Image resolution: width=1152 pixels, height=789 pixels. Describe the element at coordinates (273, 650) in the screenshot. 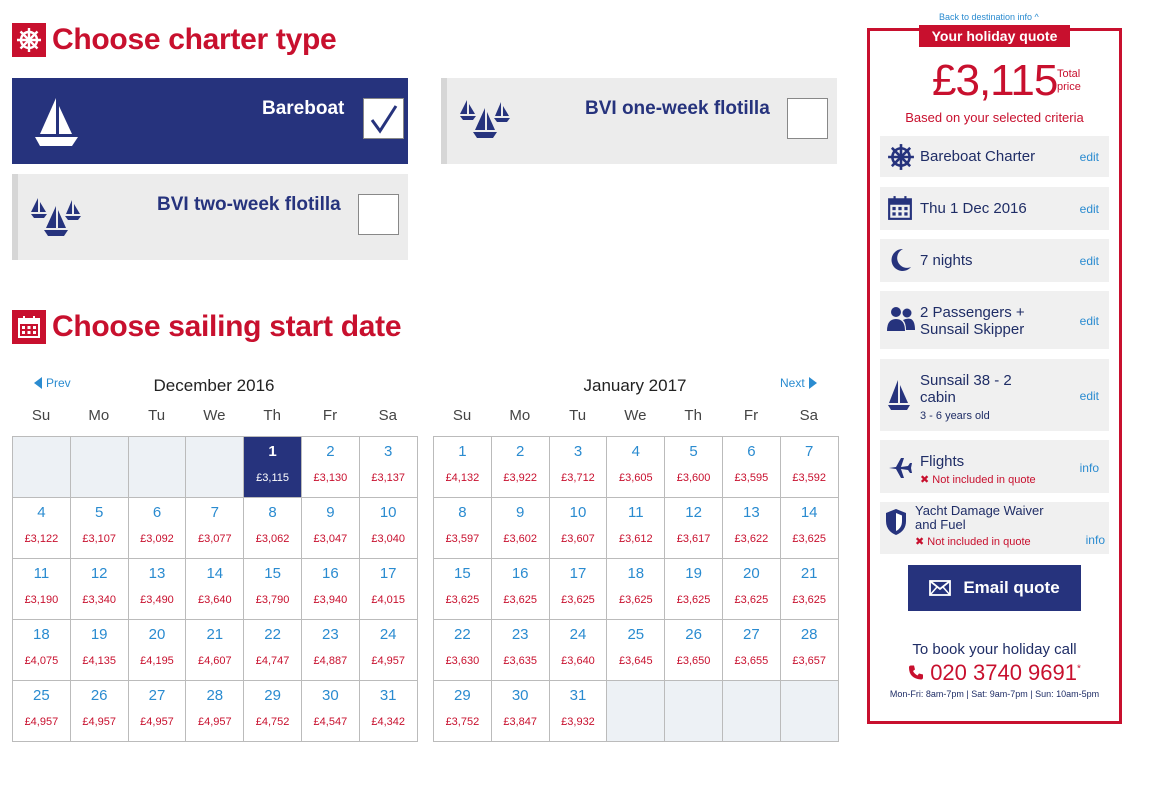

I see `calendar-day: 22 £4,747` at that location.